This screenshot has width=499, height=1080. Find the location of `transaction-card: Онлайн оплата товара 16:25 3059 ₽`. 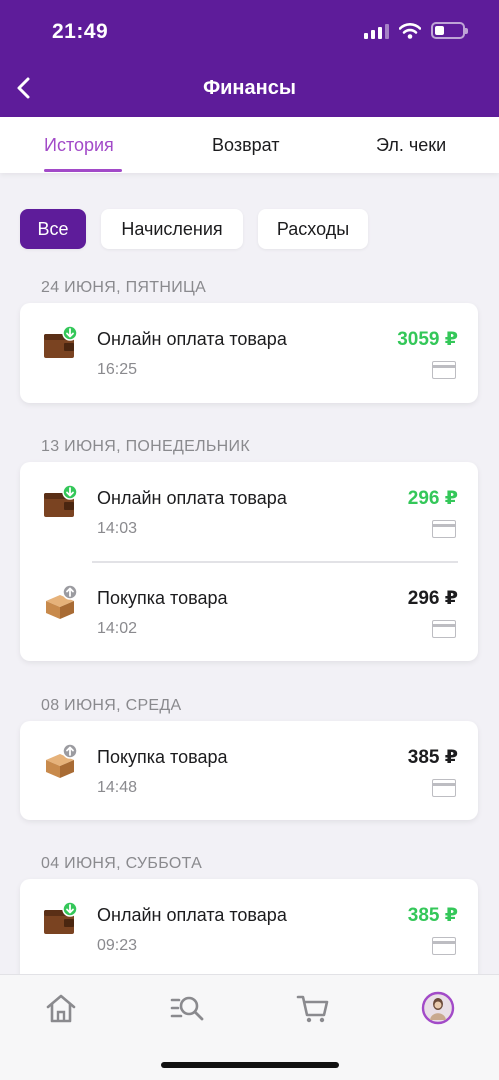

transaction-card: Онлайн оплата товара 16:25 3059 ₽ is located at coordinates (249, 353).